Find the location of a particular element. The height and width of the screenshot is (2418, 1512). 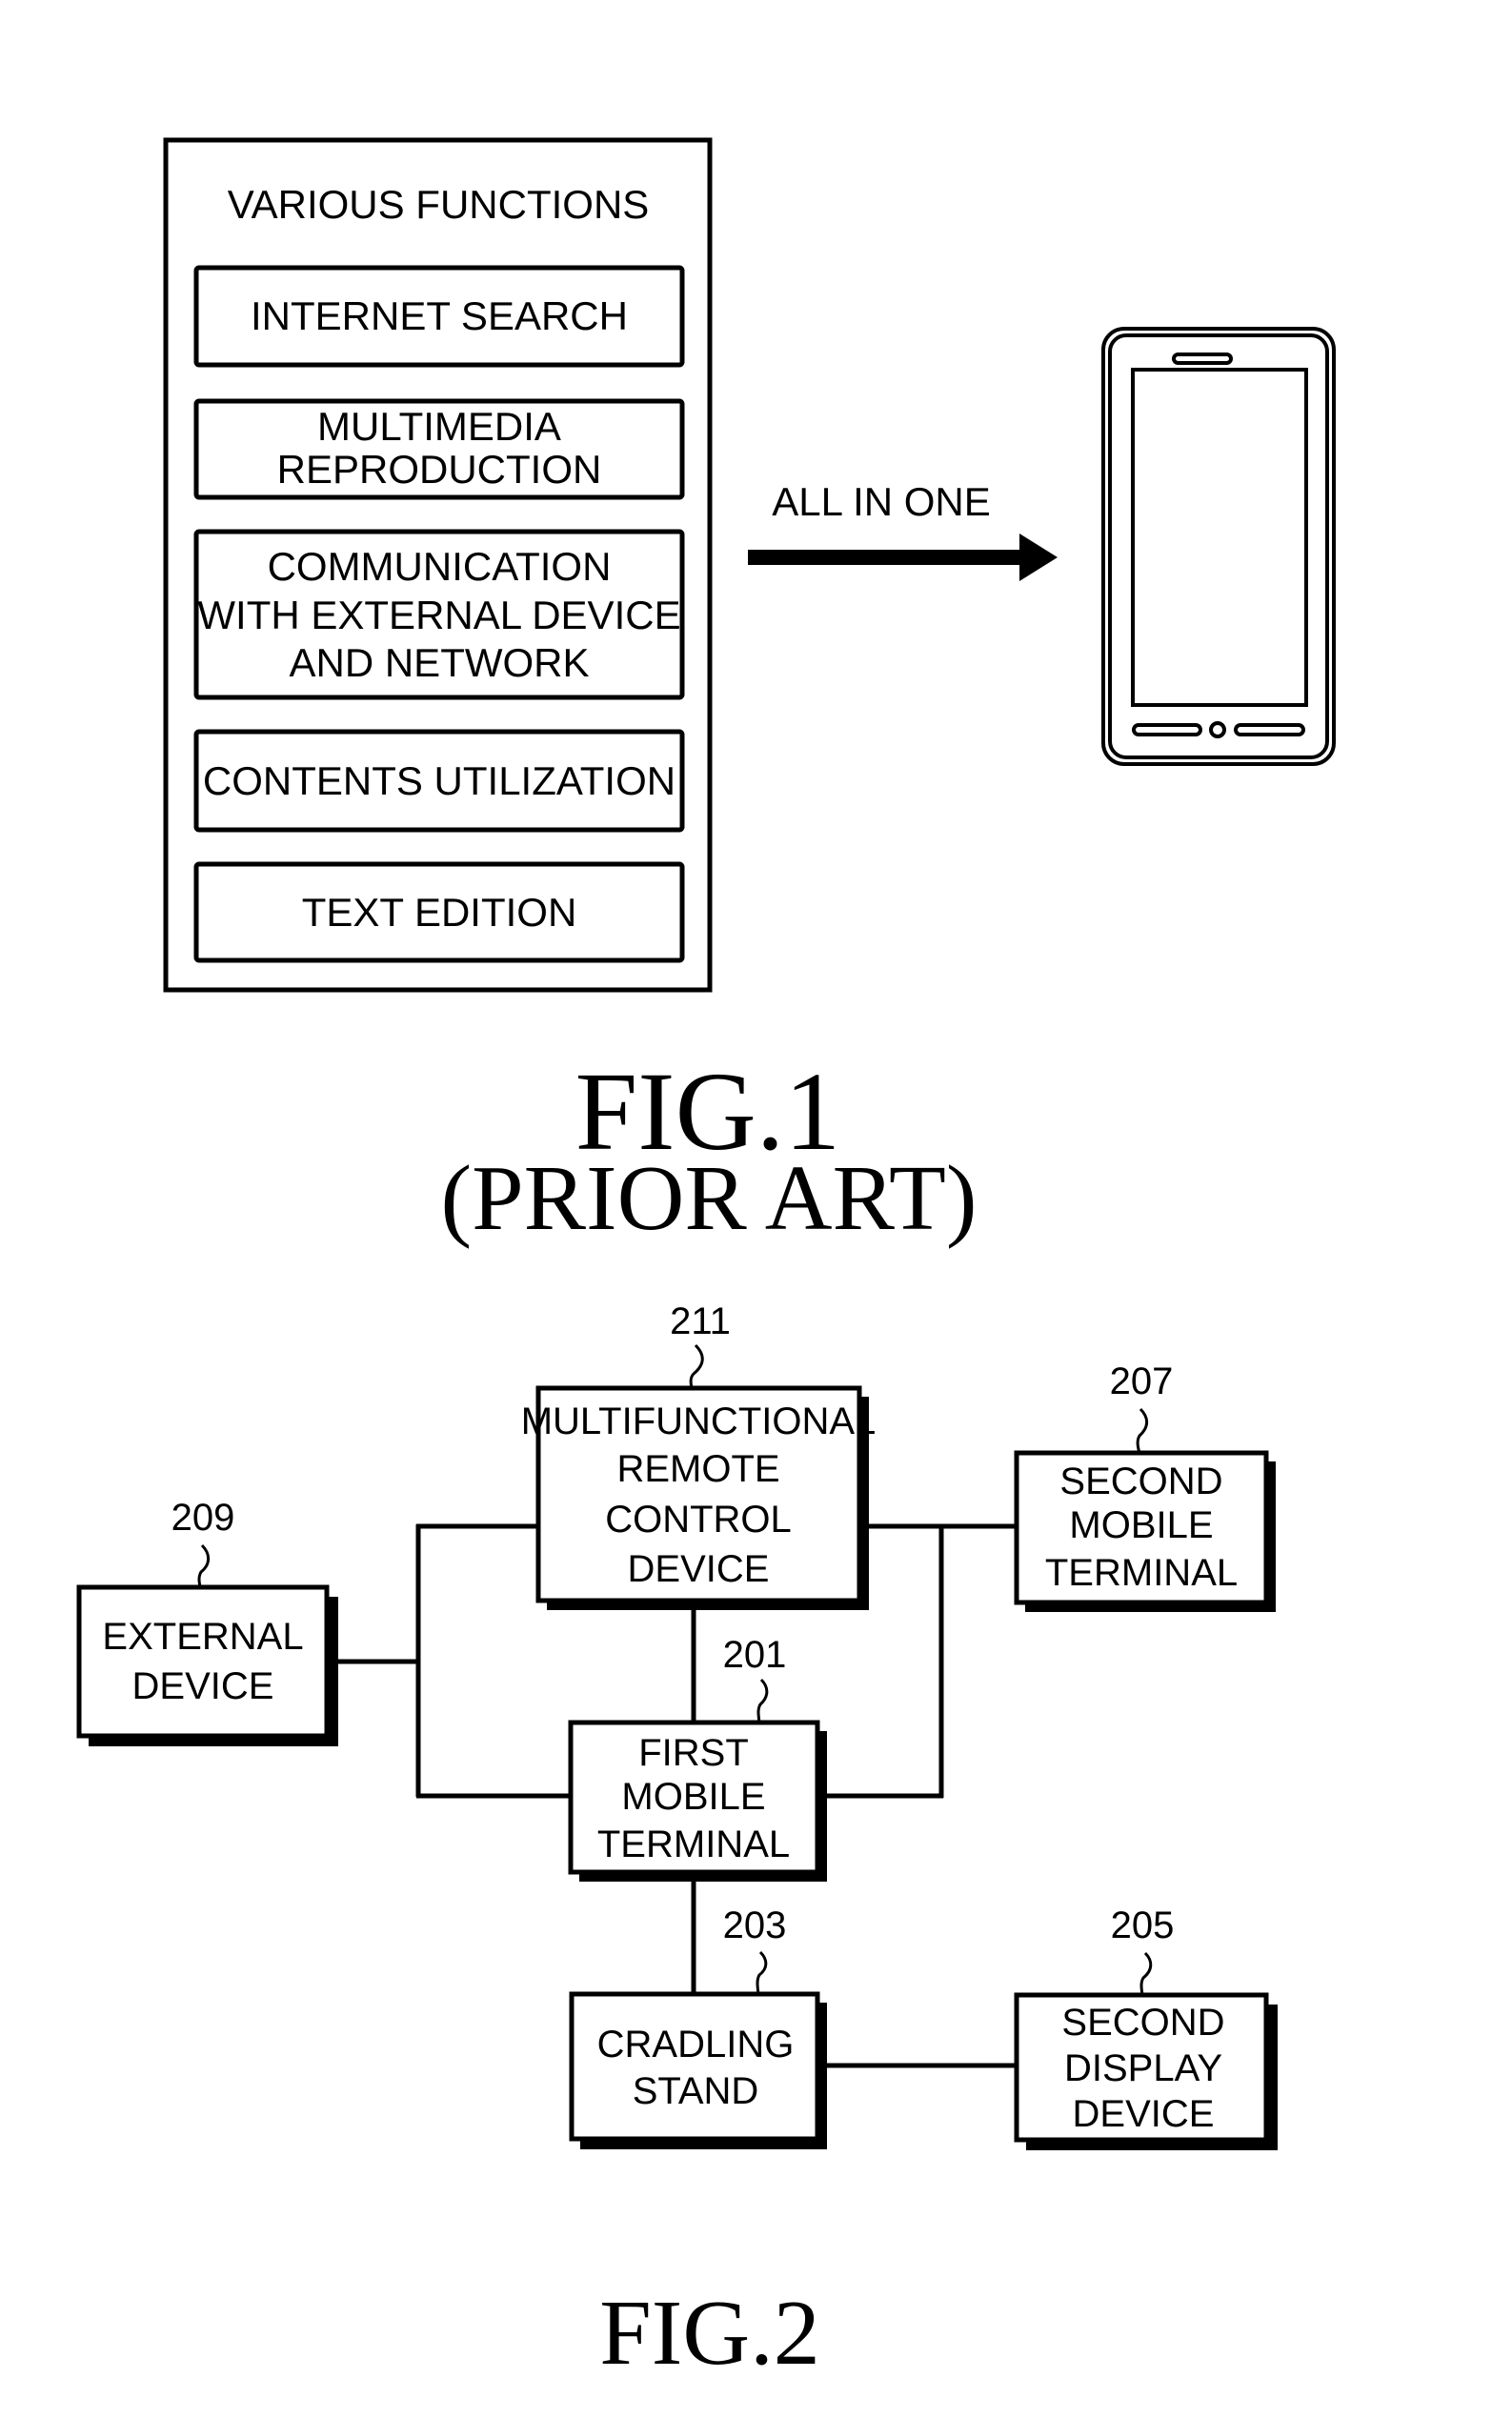

block-second-display-device: SECOND DISPLAY DEVICE 205 is located at coordinates (1146, 2027).